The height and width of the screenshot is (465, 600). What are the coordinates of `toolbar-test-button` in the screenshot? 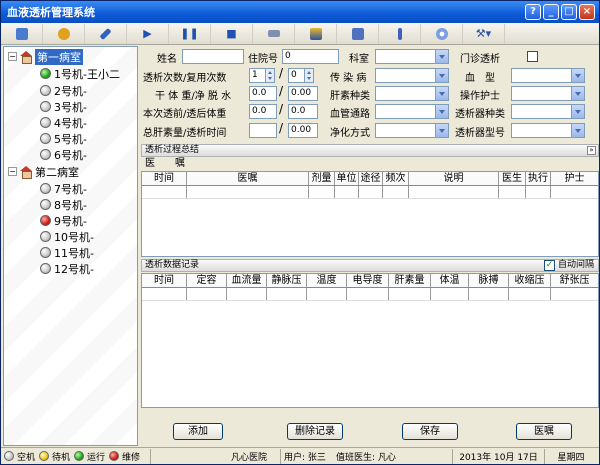 It's located at (400, 33).